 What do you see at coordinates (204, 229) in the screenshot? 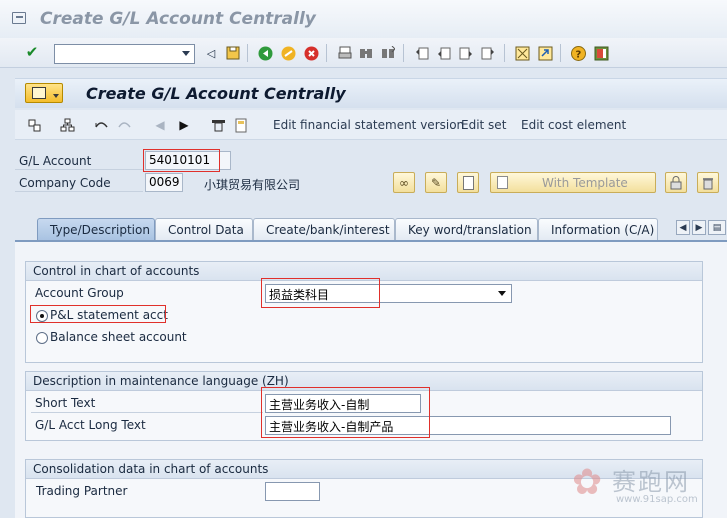
I see `tab-control-data: Control Data` at bounding box center [204, 229].